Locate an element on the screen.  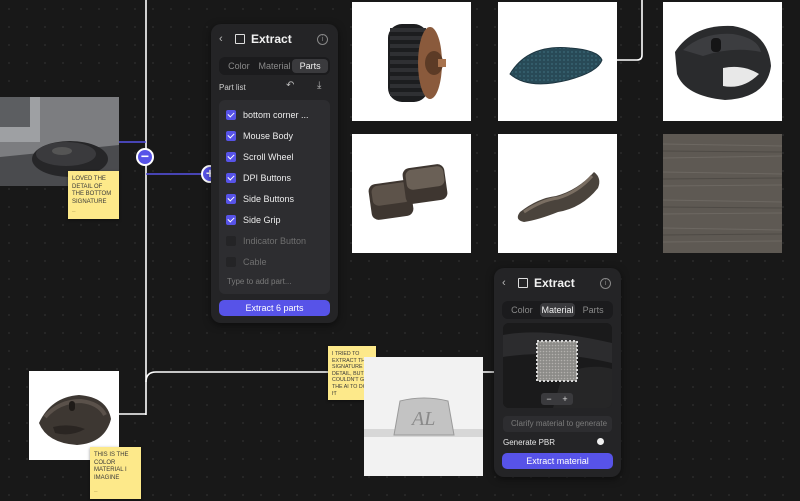
mouse-render-illustration is located at coordinates (723, 62).